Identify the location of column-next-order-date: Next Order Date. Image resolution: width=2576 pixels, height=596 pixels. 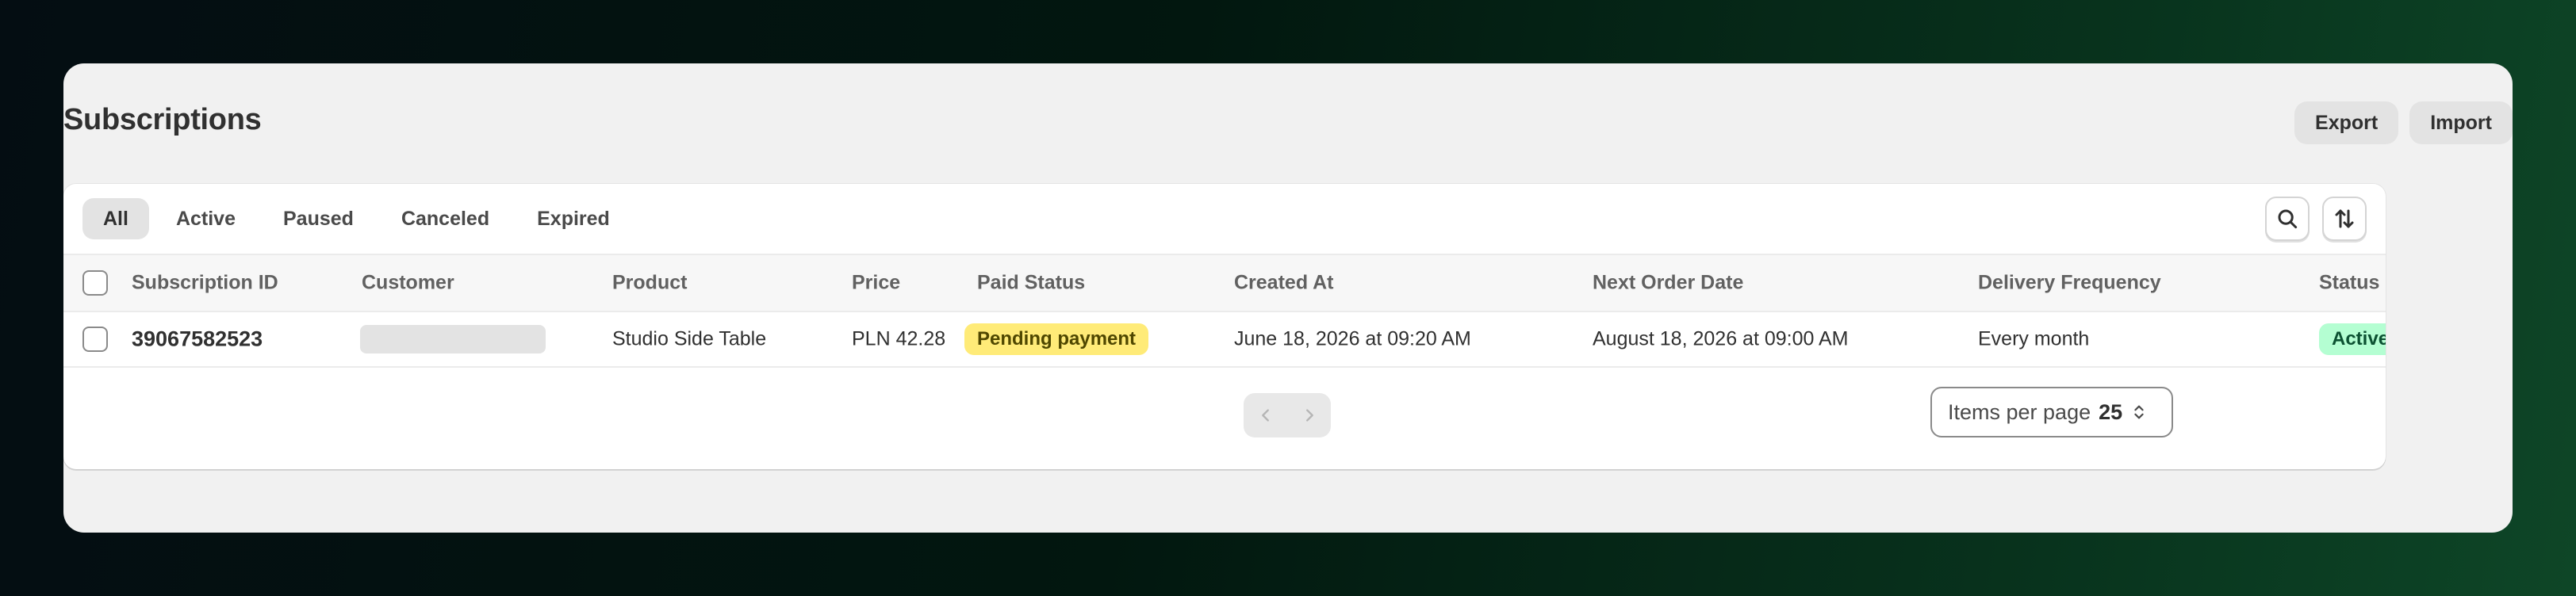
(1668, 283).